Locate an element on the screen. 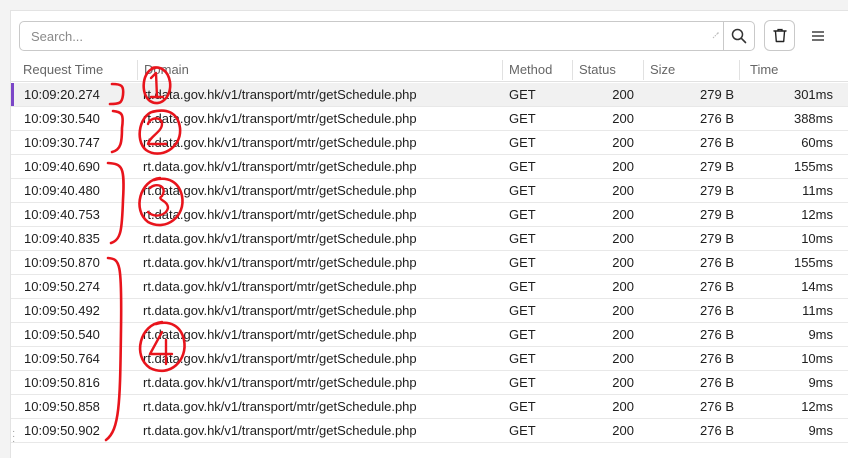  column-header-request-time: Request Time is located at coordinates (60, 70).